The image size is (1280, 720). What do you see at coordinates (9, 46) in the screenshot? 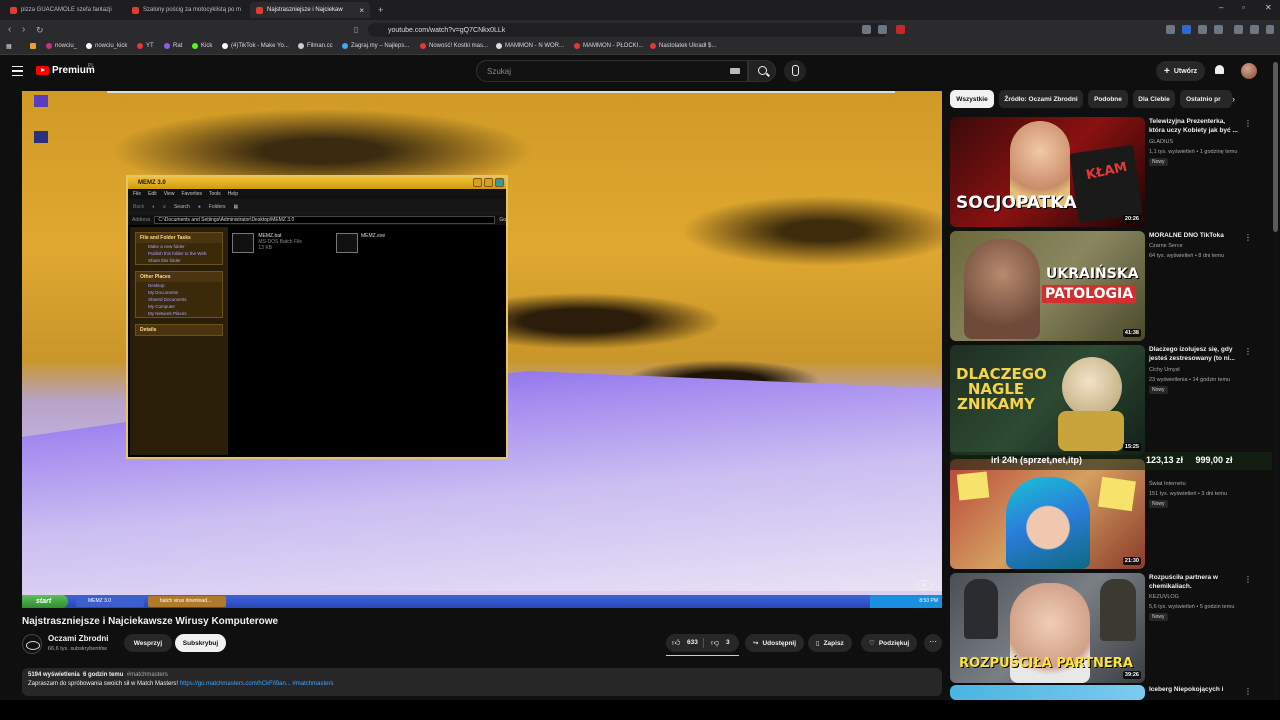
I see `apps-grid-icon: ▦` at bounding box center [9, 46].